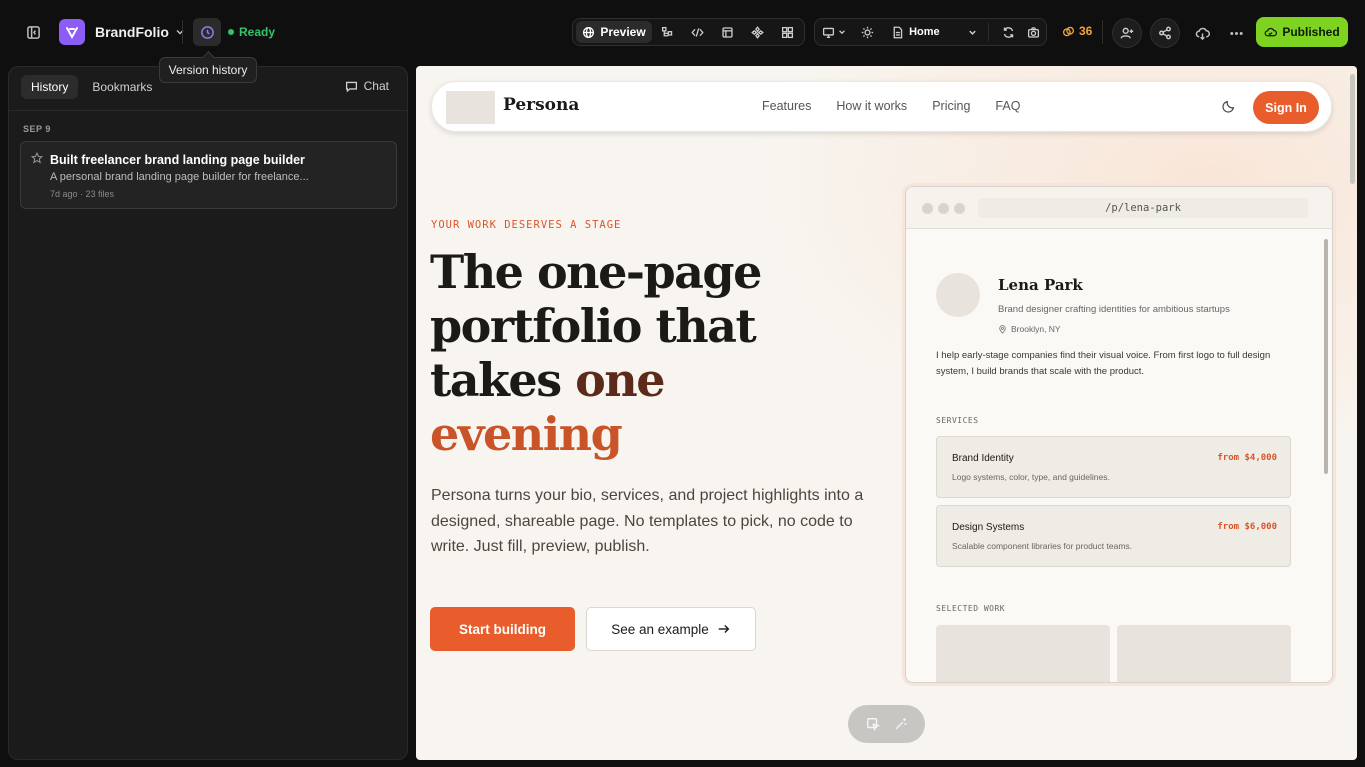  What do you see at coordinates (757, 32) in the screenshot?
I see `components-icon` at bounding box center [757, 32].